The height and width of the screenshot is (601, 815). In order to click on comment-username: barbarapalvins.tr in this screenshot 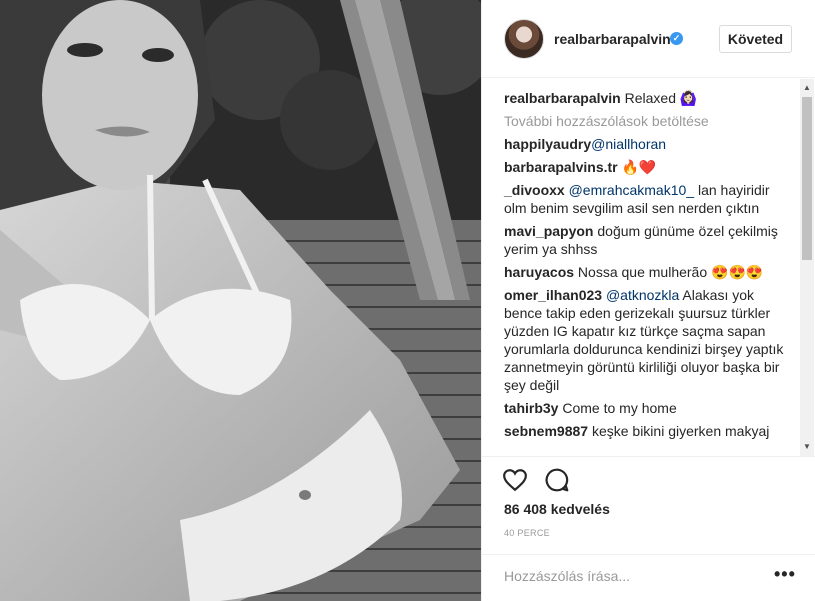, I will do `click(561, 167)`.